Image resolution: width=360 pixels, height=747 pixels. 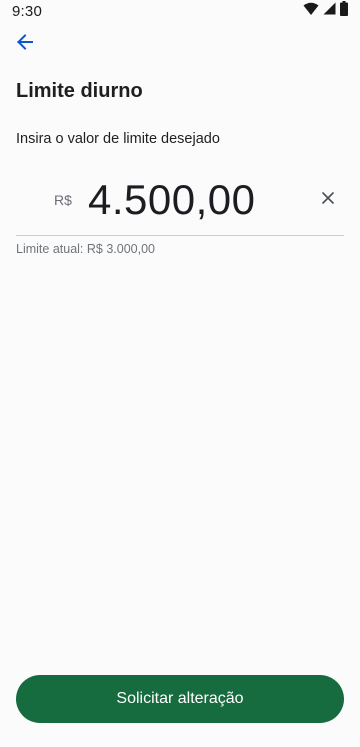 What do you see at coordinates (63, 200) in the screenshot?
I see `currency-symbol: R$` at bounding box center [63, 200].